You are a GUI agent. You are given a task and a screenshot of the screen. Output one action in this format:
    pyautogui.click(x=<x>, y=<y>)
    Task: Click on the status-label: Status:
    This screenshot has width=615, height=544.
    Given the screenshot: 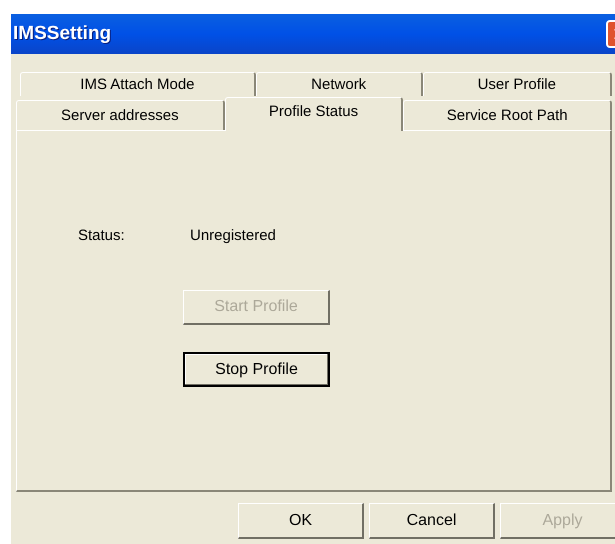 What is the action you would take?
    pyautogui.click(x=102, y=235)
    